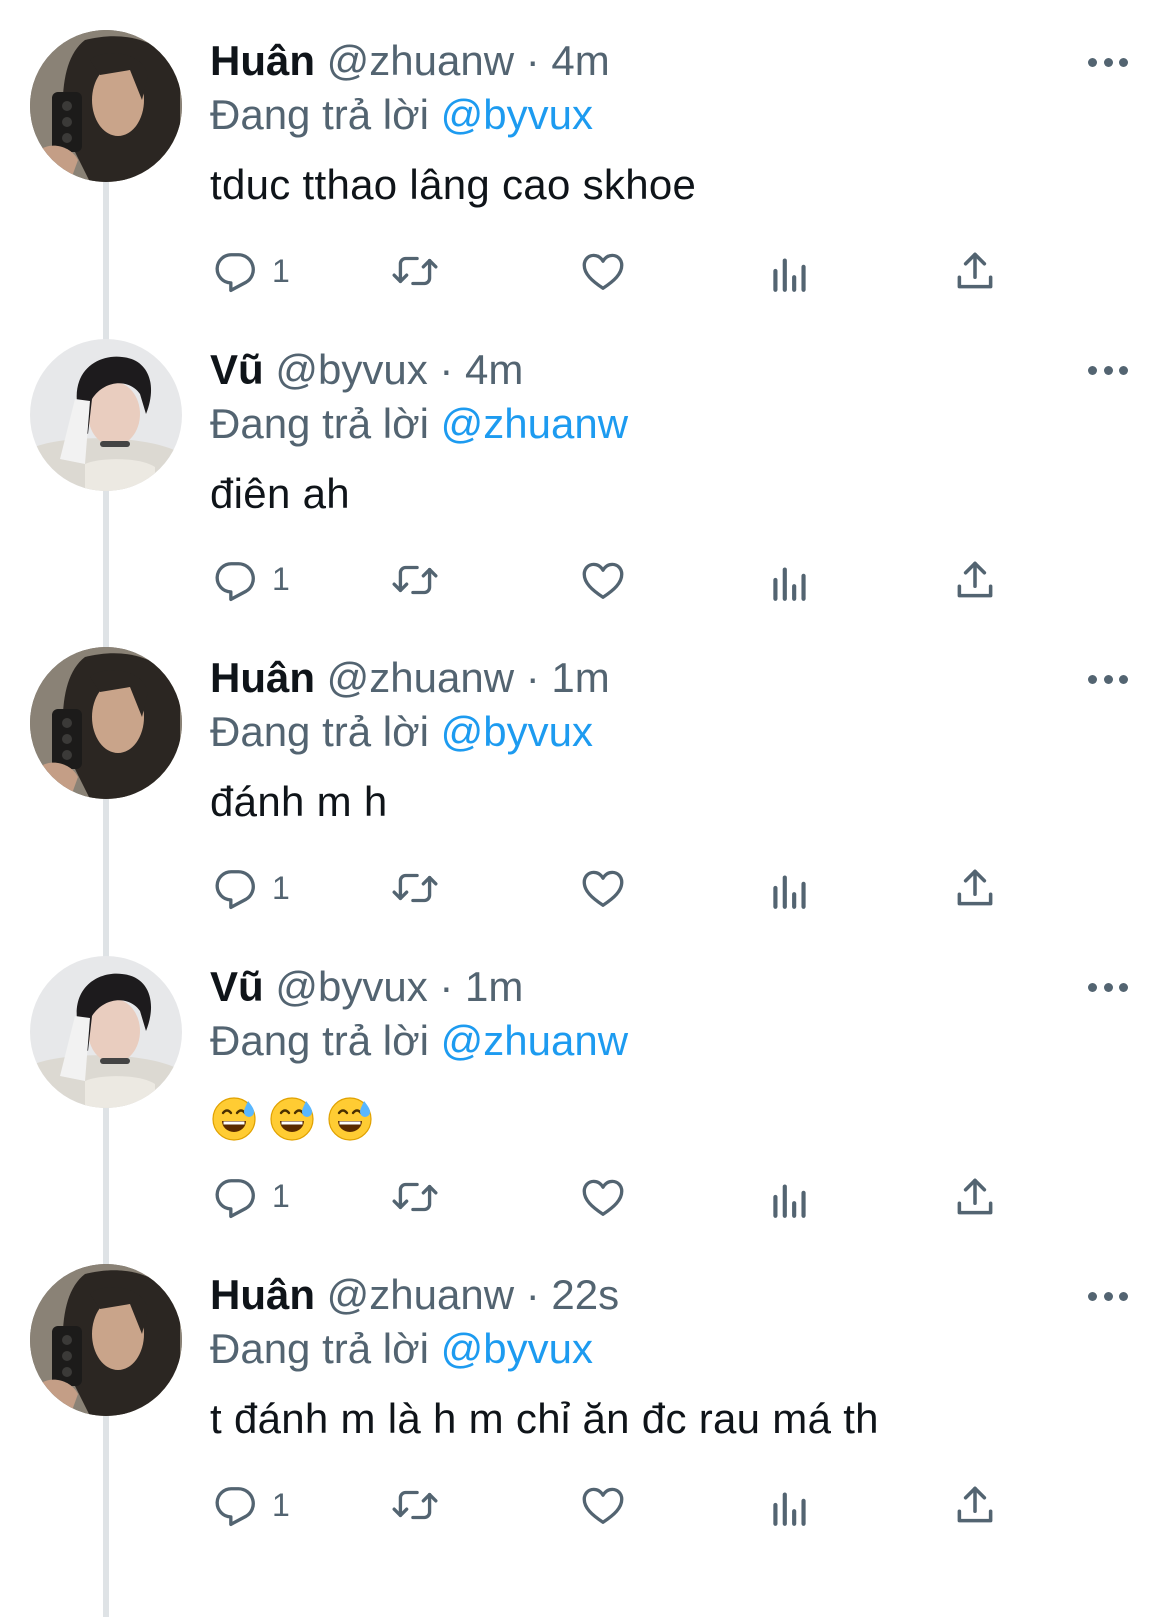 This screenshot has height=1617, width=1170. I want to click on tweet-header: Vũ @byvux · 4m, so click(366, 370).